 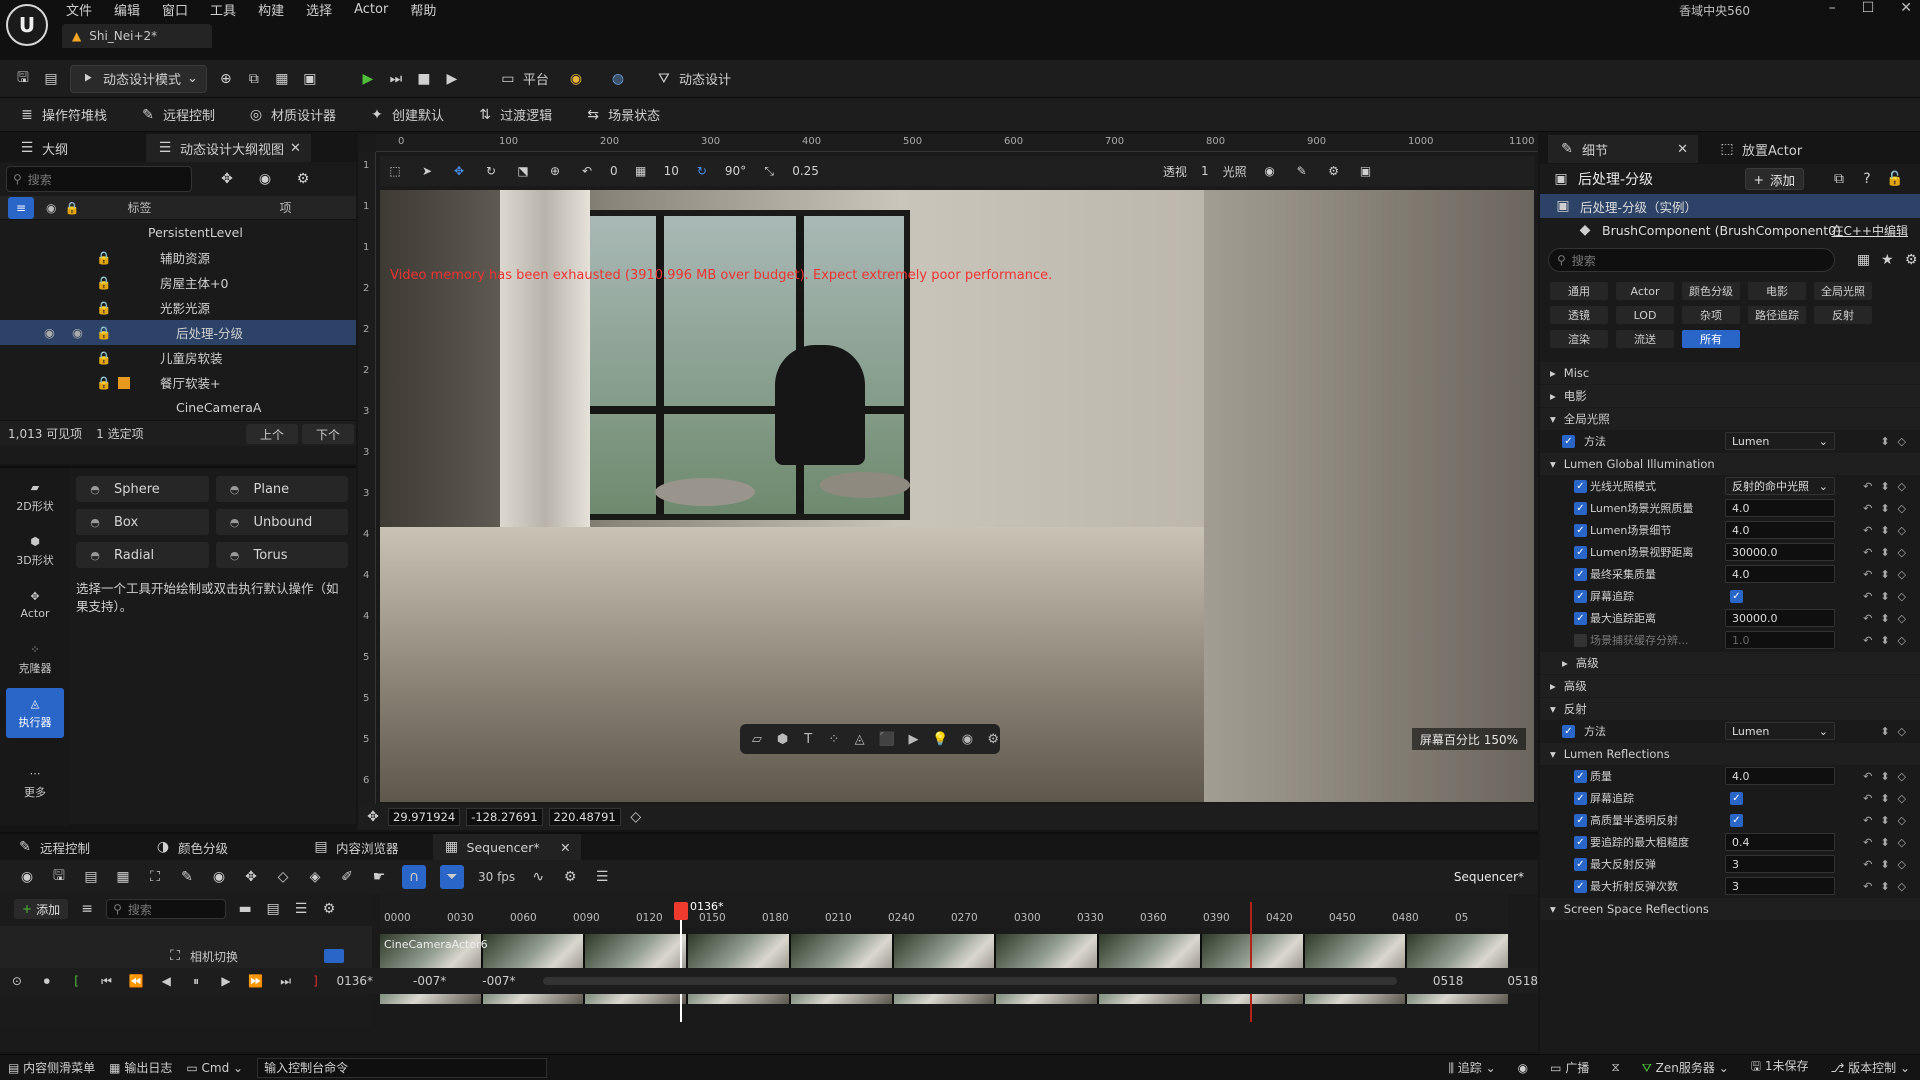 What do you see at coordinates (783, 739) in the screenshot?
I see `shape-icon: ⬢` at bounding box center [783, 739].